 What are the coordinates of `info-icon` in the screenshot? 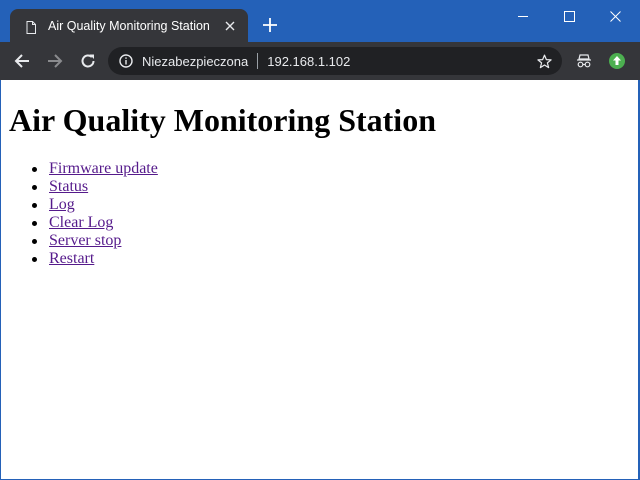 It's located at (126, 61).